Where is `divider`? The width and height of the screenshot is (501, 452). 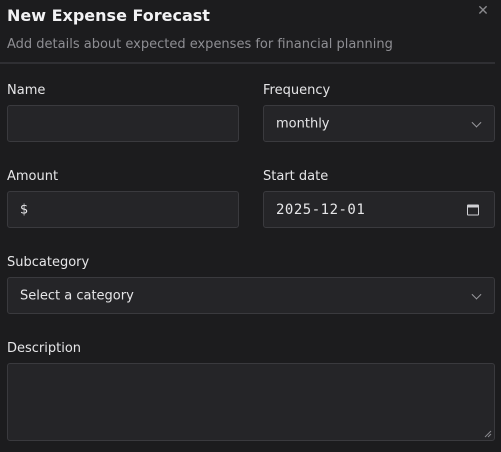
divider is located at coordinates (247, 63).